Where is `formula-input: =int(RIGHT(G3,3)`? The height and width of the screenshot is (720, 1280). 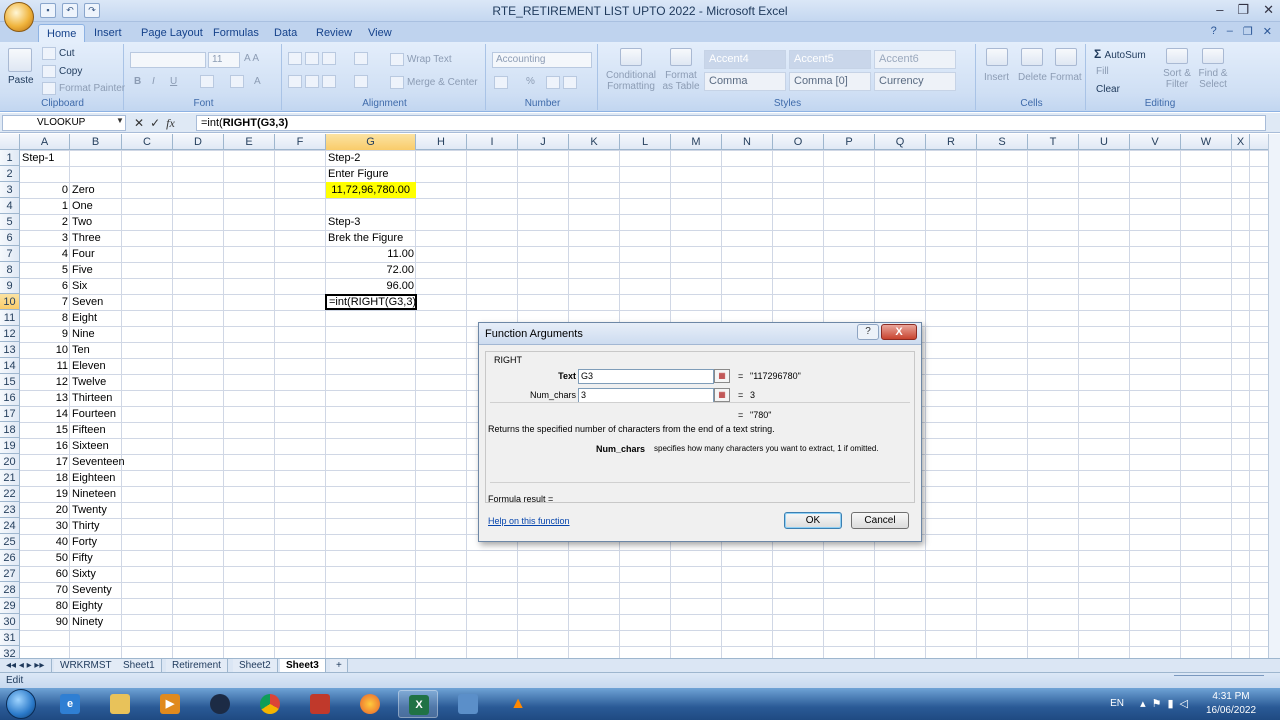 formula-input: =int(RIGHT(G3,3) is located at coordinates (731, 123).